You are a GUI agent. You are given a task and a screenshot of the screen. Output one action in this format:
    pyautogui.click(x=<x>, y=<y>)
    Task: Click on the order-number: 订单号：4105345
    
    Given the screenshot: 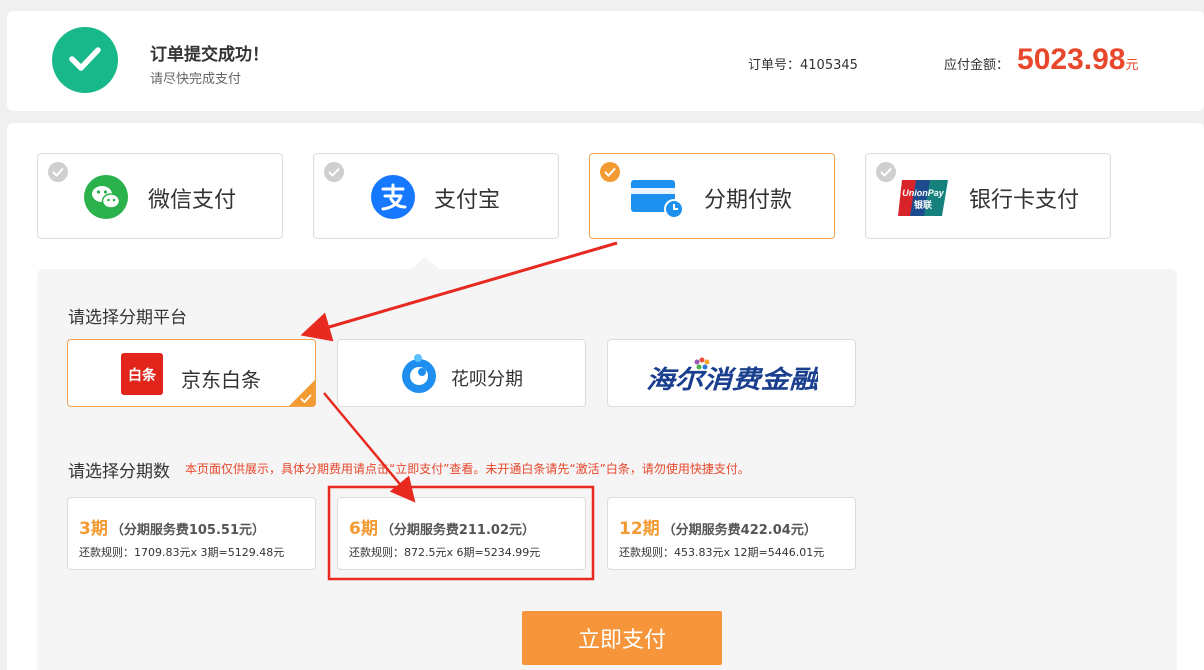 What is the action you would take?
    pyautogui.click(x=803, y=63)
    